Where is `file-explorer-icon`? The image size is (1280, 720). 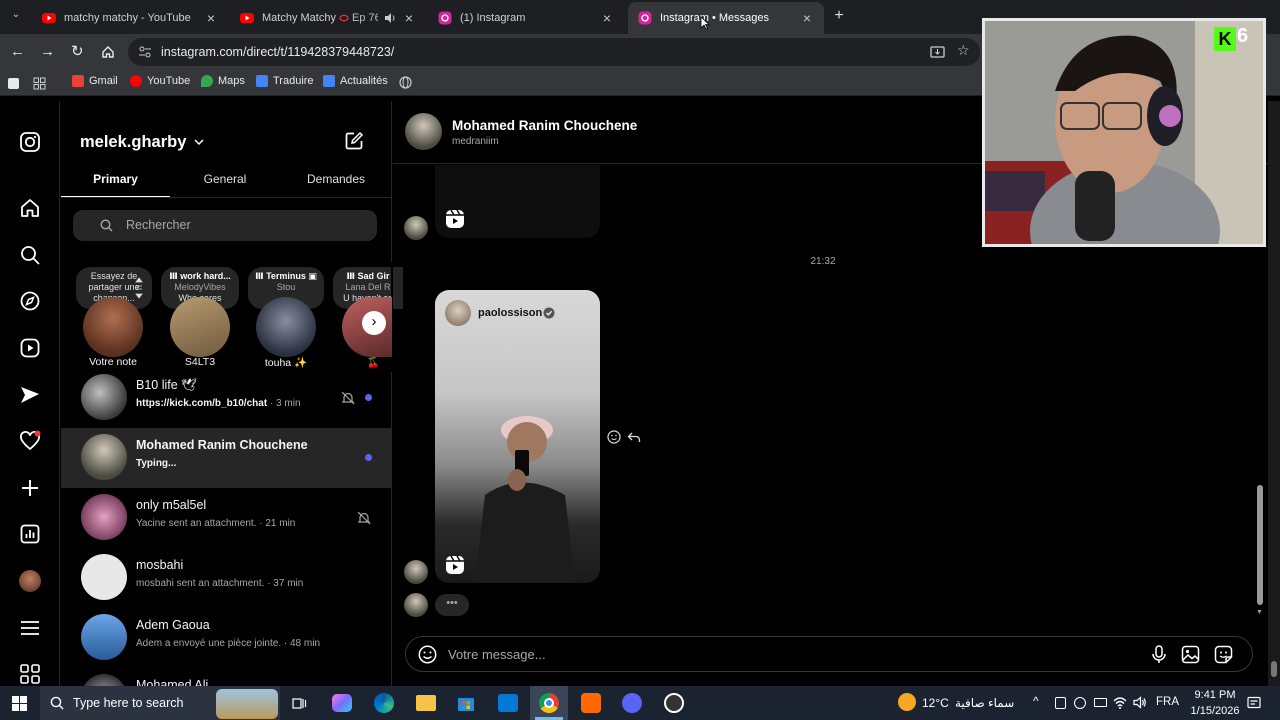 file-explorer-icon is located at coordinates (426, 703).